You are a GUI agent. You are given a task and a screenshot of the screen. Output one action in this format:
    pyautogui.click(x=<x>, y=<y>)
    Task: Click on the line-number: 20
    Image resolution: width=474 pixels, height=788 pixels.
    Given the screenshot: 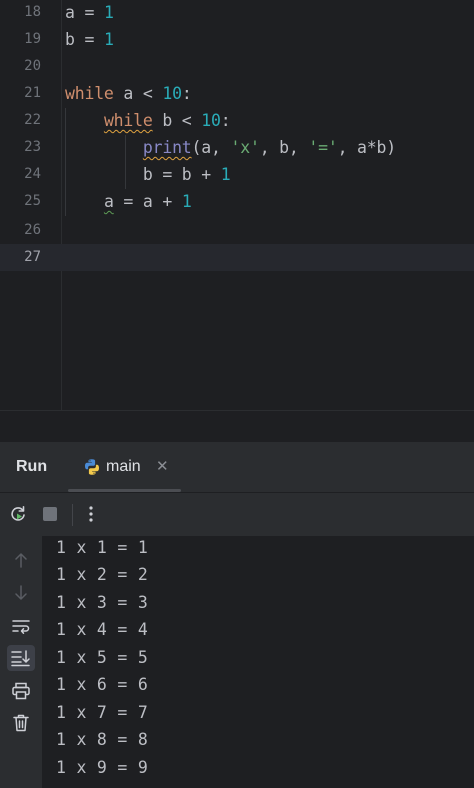 What is the action you would take?
    pyautogui.click(x=32, y=66)
    